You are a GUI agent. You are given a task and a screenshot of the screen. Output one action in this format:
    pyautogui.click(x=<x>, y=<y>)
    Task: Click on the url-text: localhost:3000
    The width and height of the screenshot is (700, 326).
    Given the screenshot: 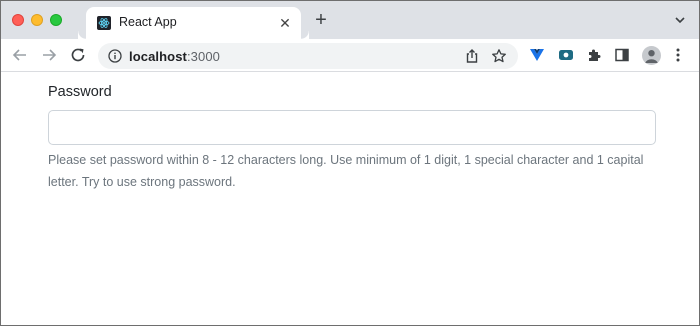 What is the action you would take?
    pyautogui.click(x=174, y=56)
    